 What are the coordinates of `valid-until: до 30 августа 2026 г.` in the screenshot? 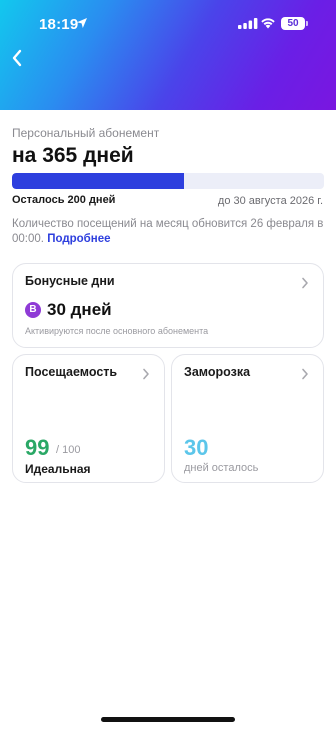 It's located at (270, 201).